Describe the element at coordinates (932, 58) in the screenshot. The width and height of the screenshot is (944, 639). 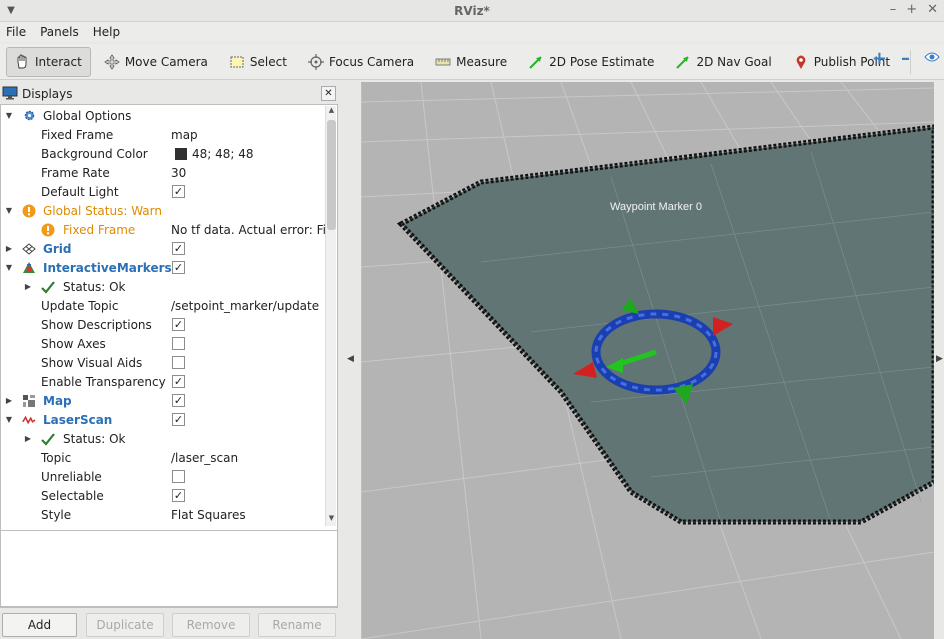
I see `eye-icon` at that location.